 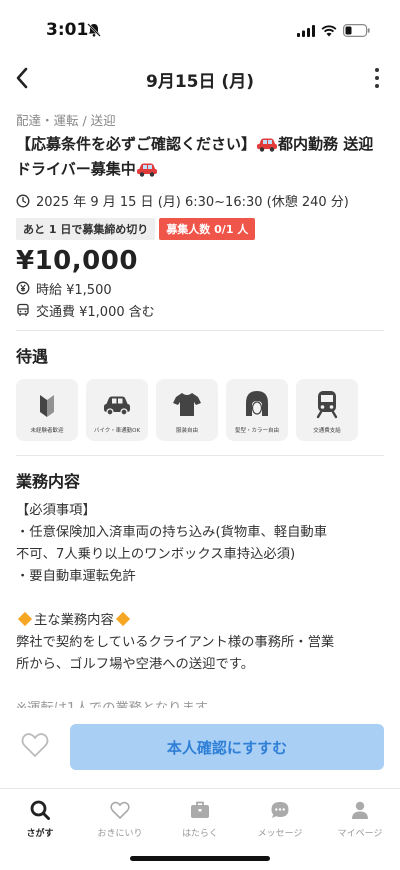 What do you see at coordinates (32, 356) in the screenshot?
I see `benefits-title: 待遇` at bounding box center [32, 356].